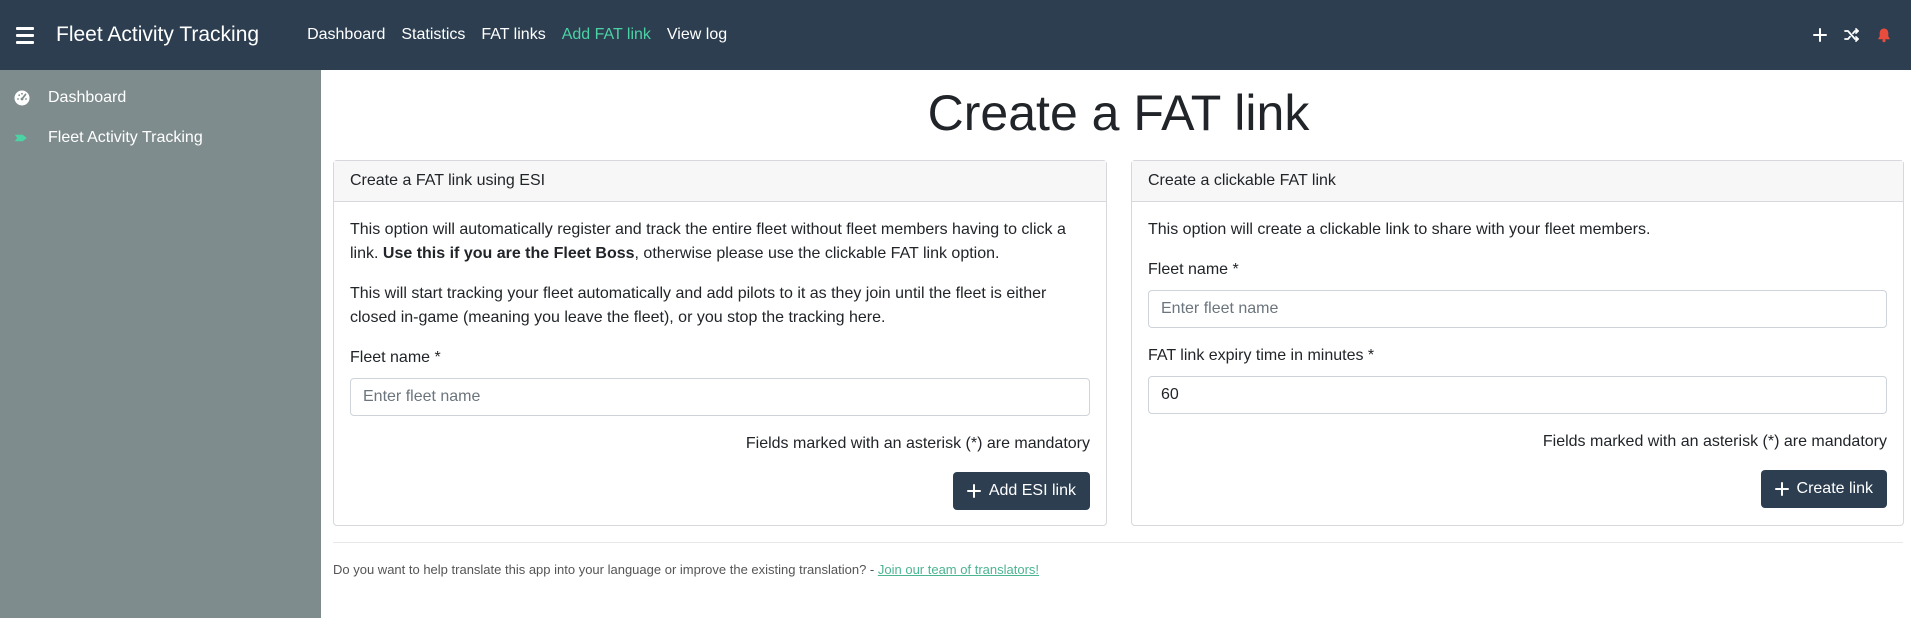 The height and width of the screenshot is (618, 1911). I want to click on nav-fat-links: FAT links, so click(513, 35).